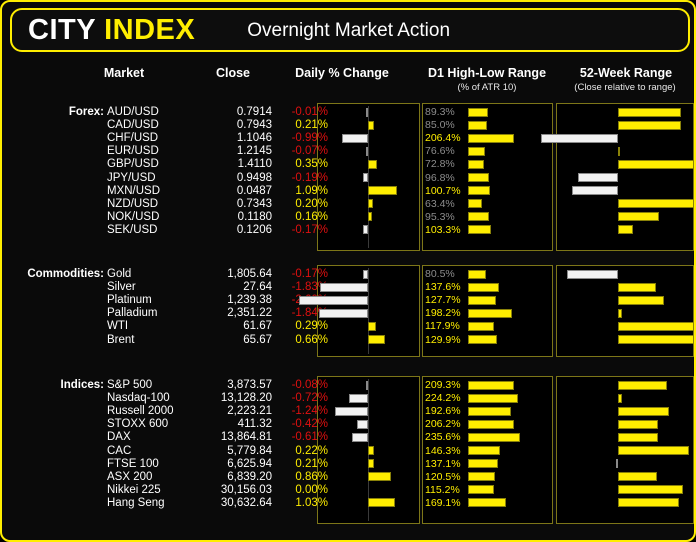 The height and width of the screenshot is (542, 696). I want to click on daily-change-bar-platinum, so click(333, 300).